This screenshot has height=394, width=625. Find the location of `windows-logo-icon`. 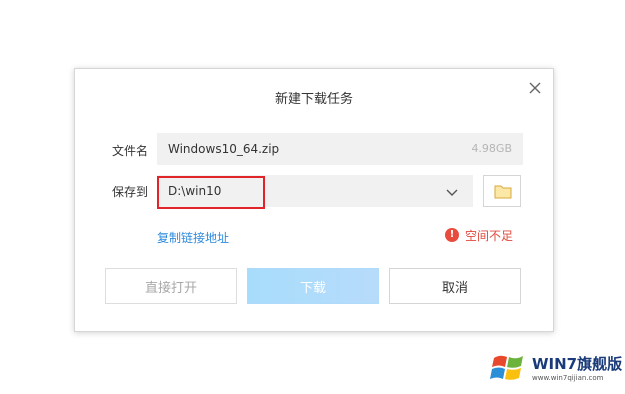

windows-logo-icon is located at coordinates (506, 367).